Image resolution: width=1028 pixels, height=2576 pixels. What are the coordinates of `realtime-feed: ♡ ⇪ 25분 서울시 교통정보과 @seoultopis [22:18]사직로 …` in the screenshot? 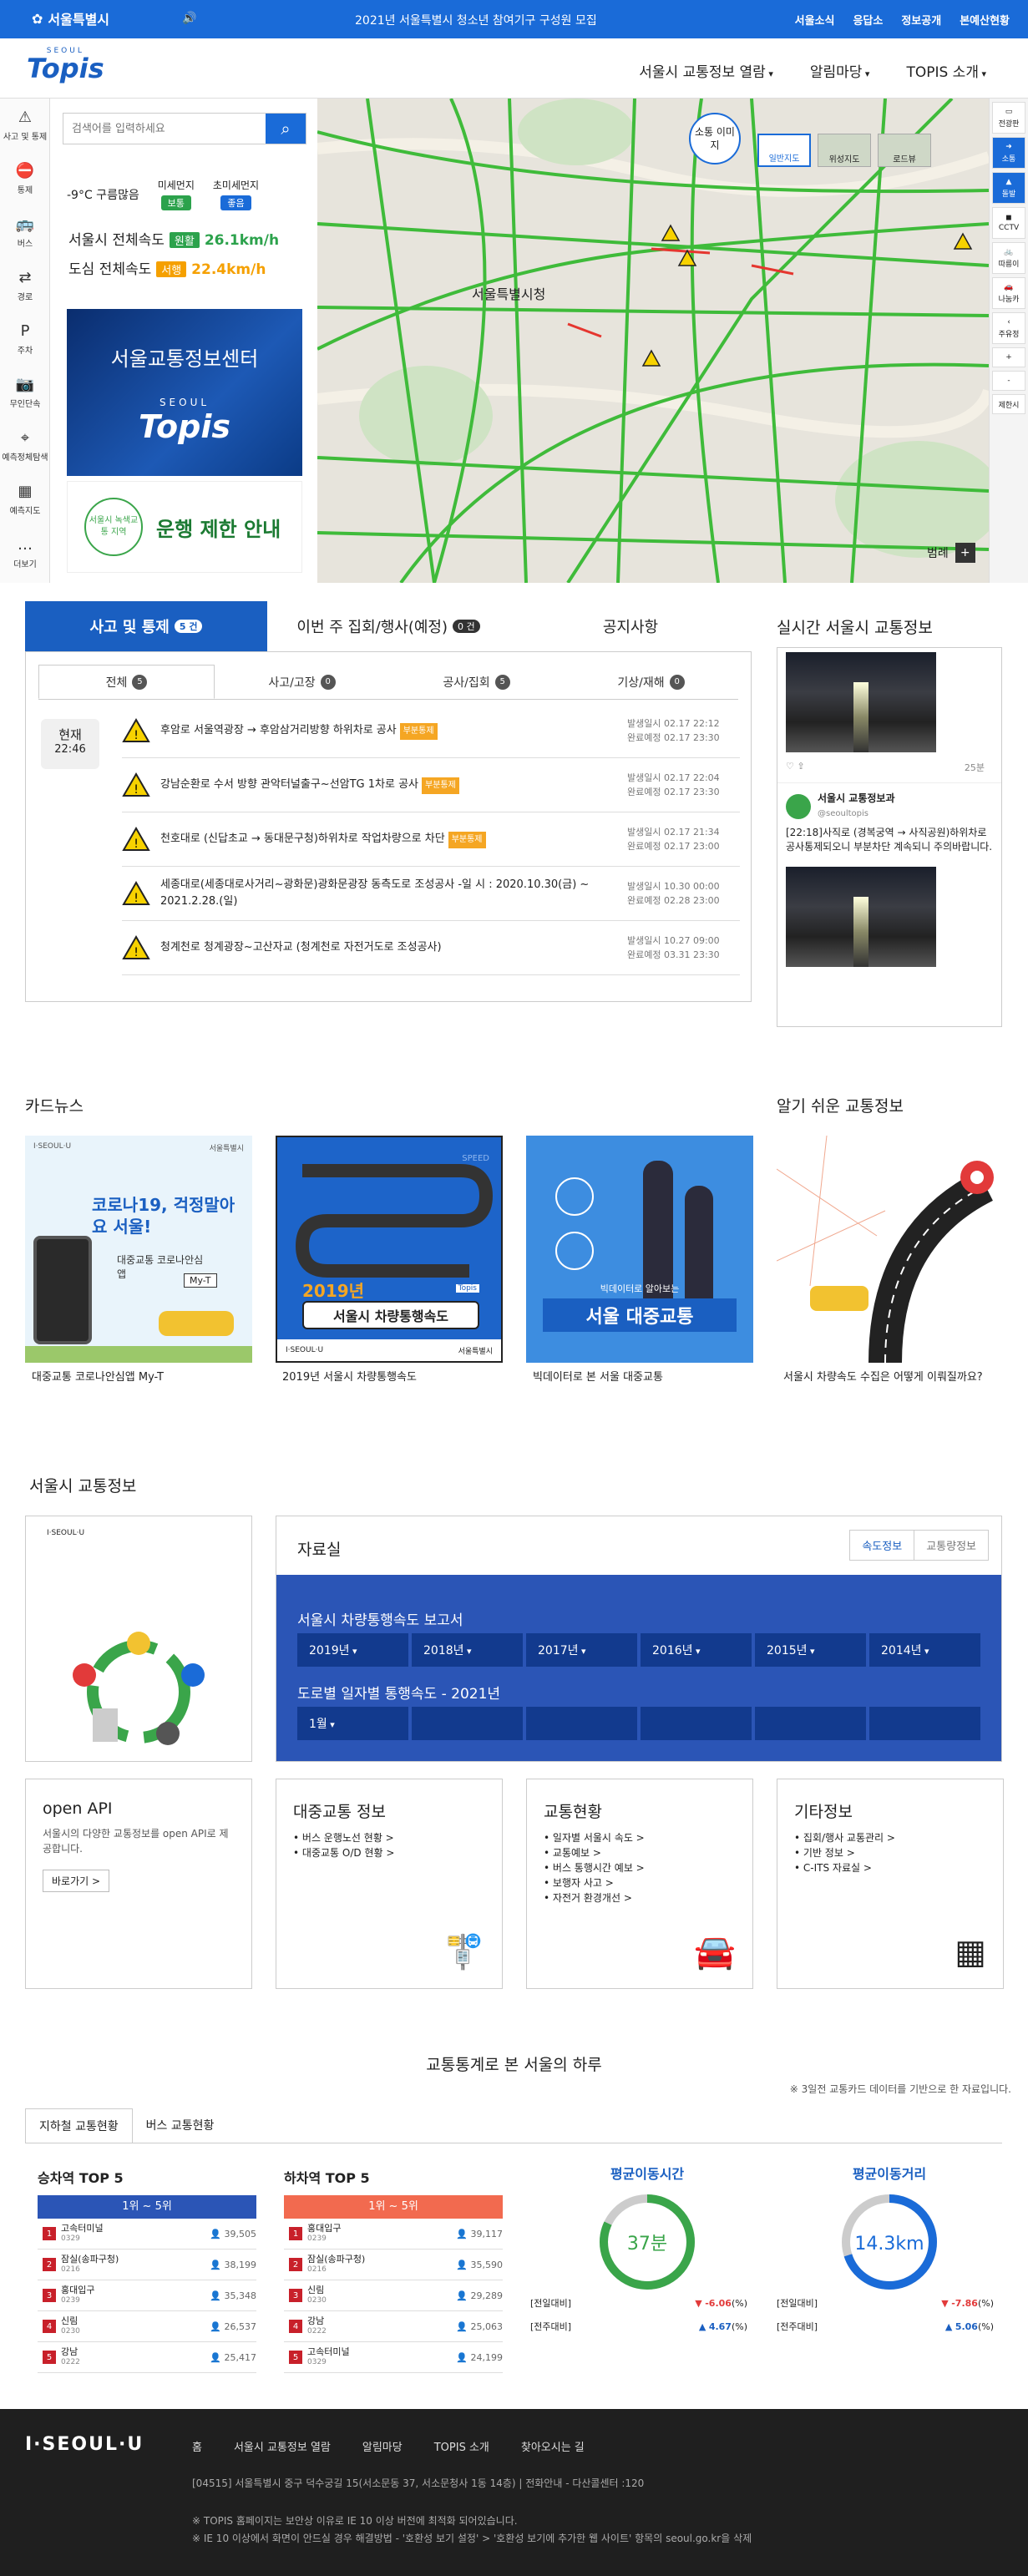 It's located at (890, 837).